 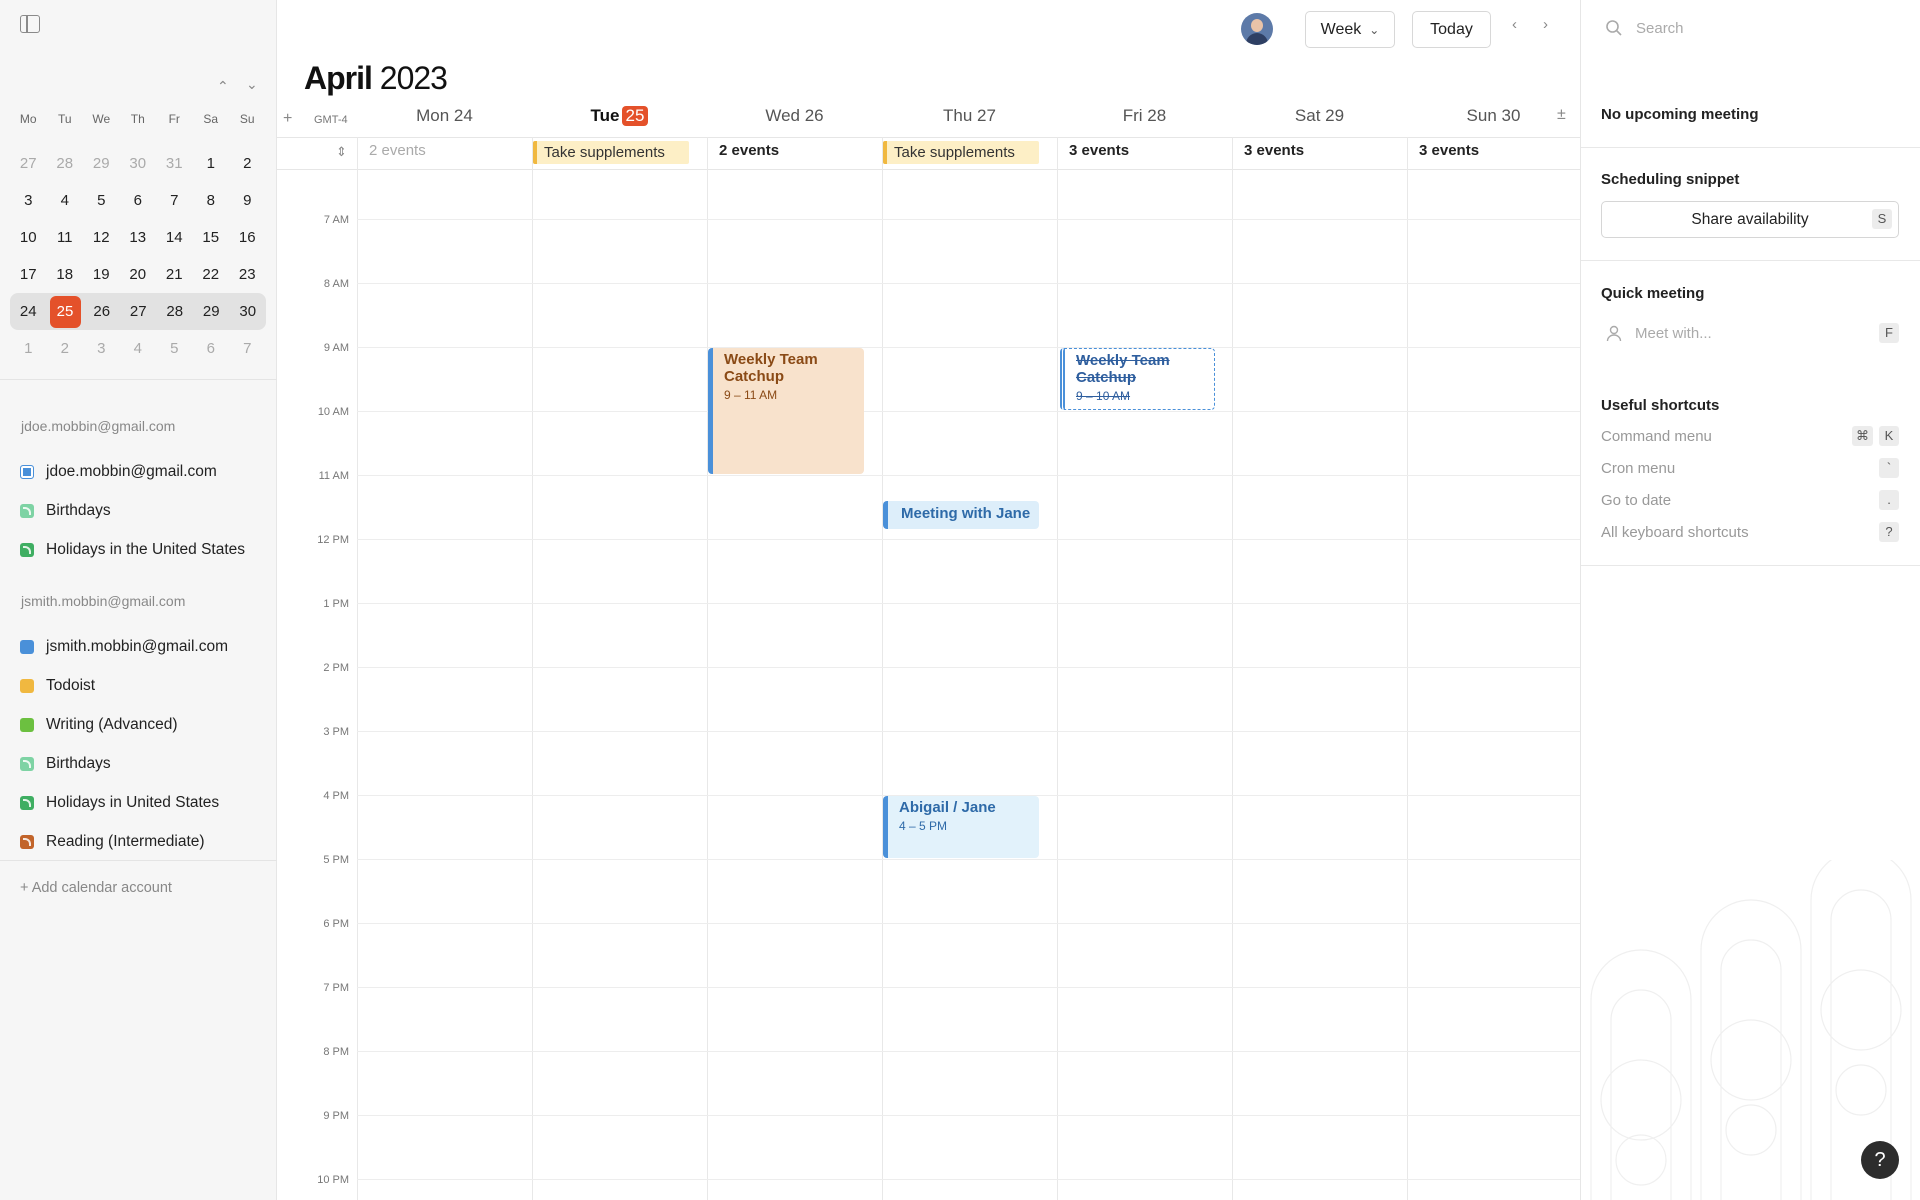 What do you see at coordinates (1144, 121) in the screenshot?
I see `day-header: Fri 28` at bounding box center [1144, 121].